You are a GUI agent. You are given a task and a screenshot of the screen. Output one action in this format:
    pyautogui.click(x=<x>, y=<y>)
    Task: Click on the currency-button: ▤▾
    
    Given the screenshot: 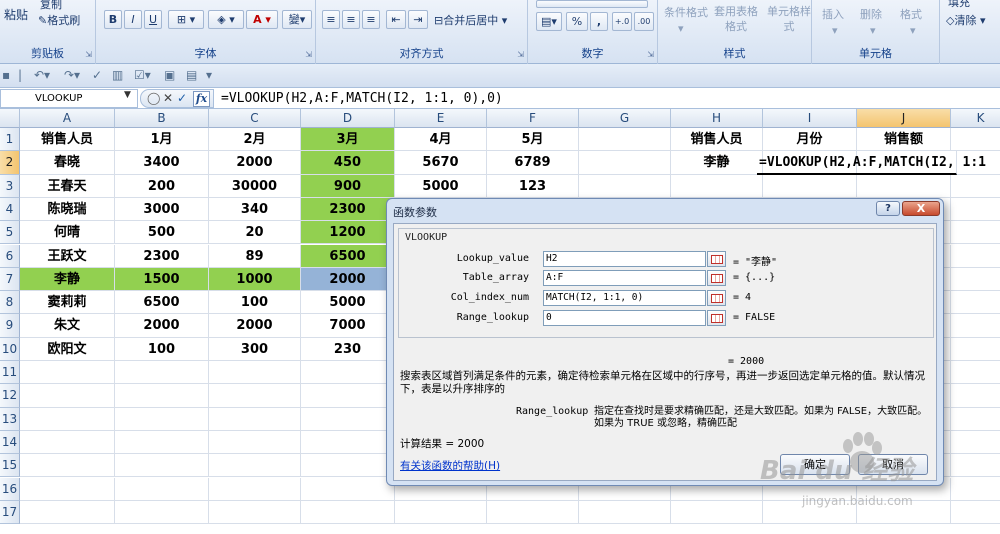 What is the action you would take?
    pyautogui.click(x=549, y=21)
    